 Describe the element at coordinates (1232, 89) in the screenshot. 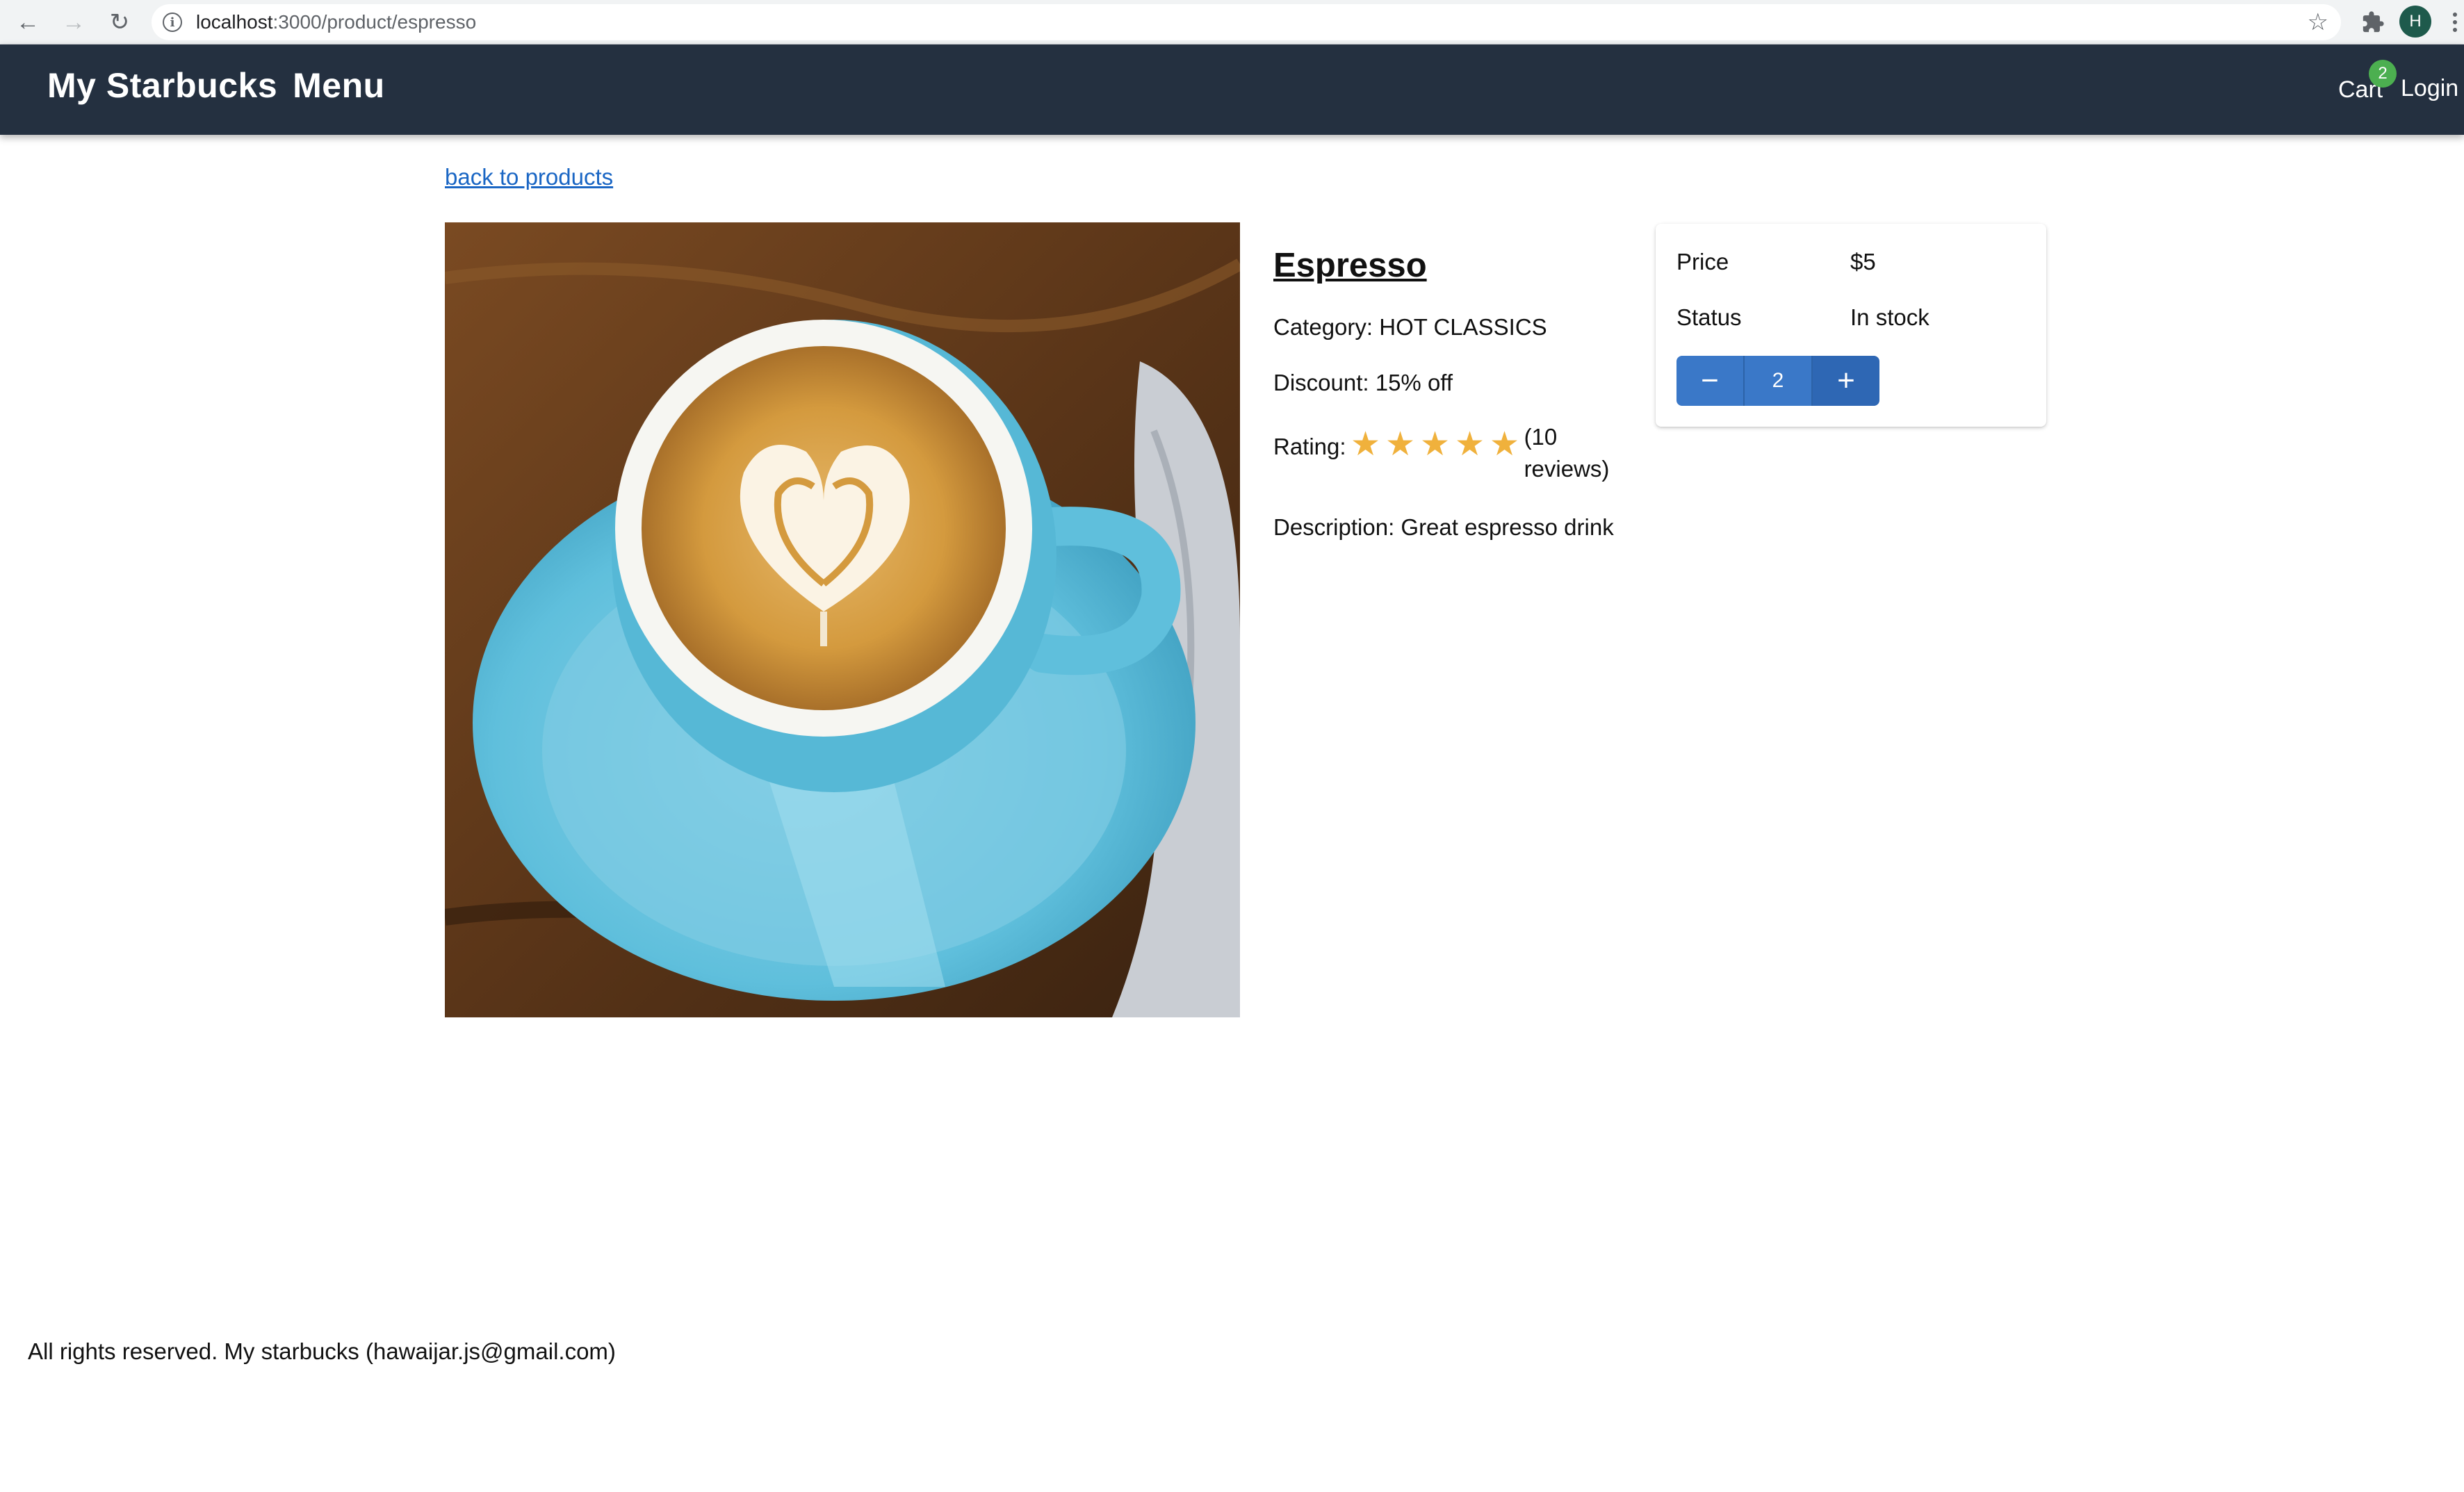

I see `app-header: My Starbucks Menu Cart 2 Login` at that location.